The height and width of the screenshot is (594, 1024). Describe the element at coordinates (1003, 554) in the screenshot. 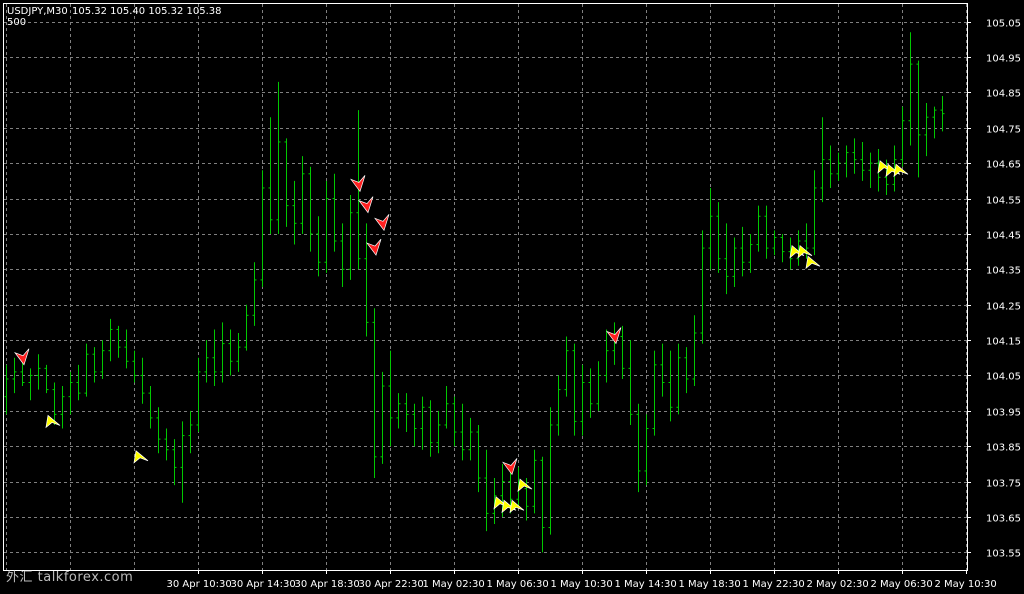

I see `y-tick-label: 103.55` at that location.